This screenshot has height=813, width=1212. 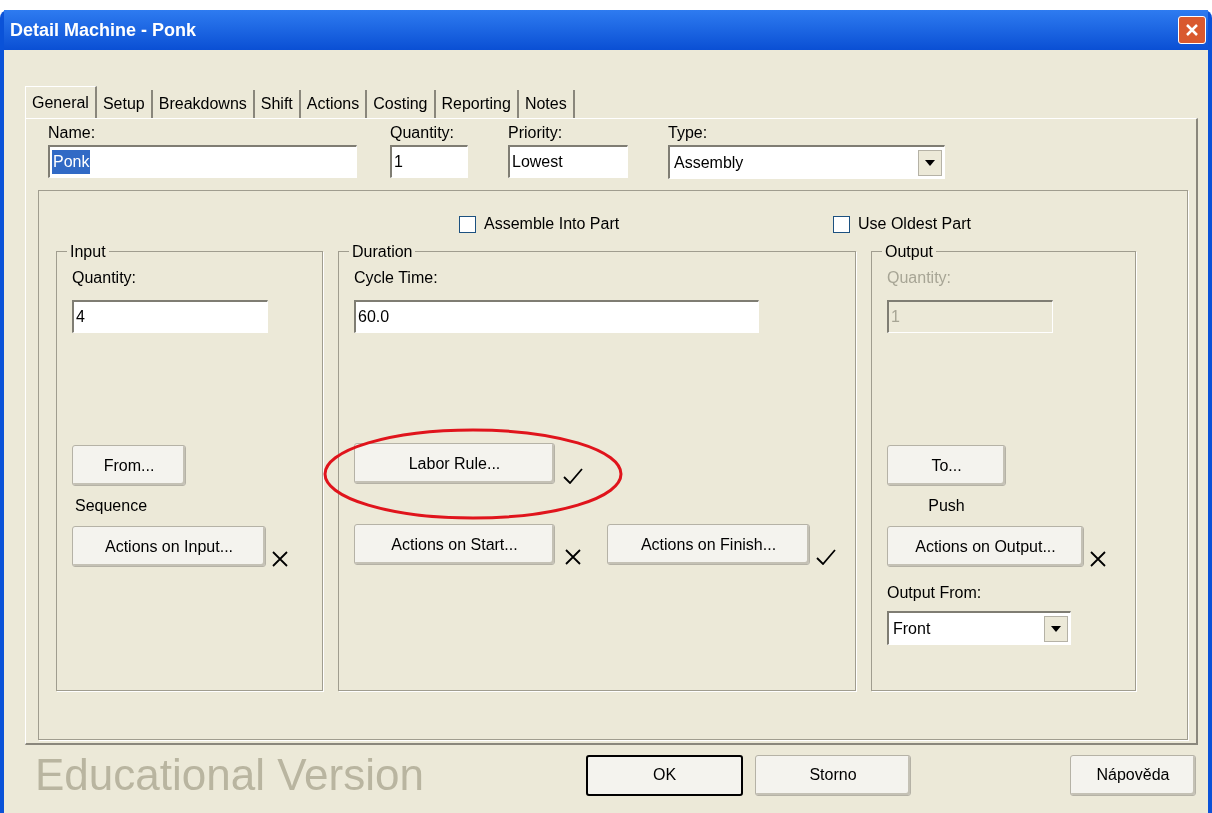 What do you see at coordinates (833, 775) in the screenshot?
I see `dialog-button: Storno` at bounding box center [833, 775].